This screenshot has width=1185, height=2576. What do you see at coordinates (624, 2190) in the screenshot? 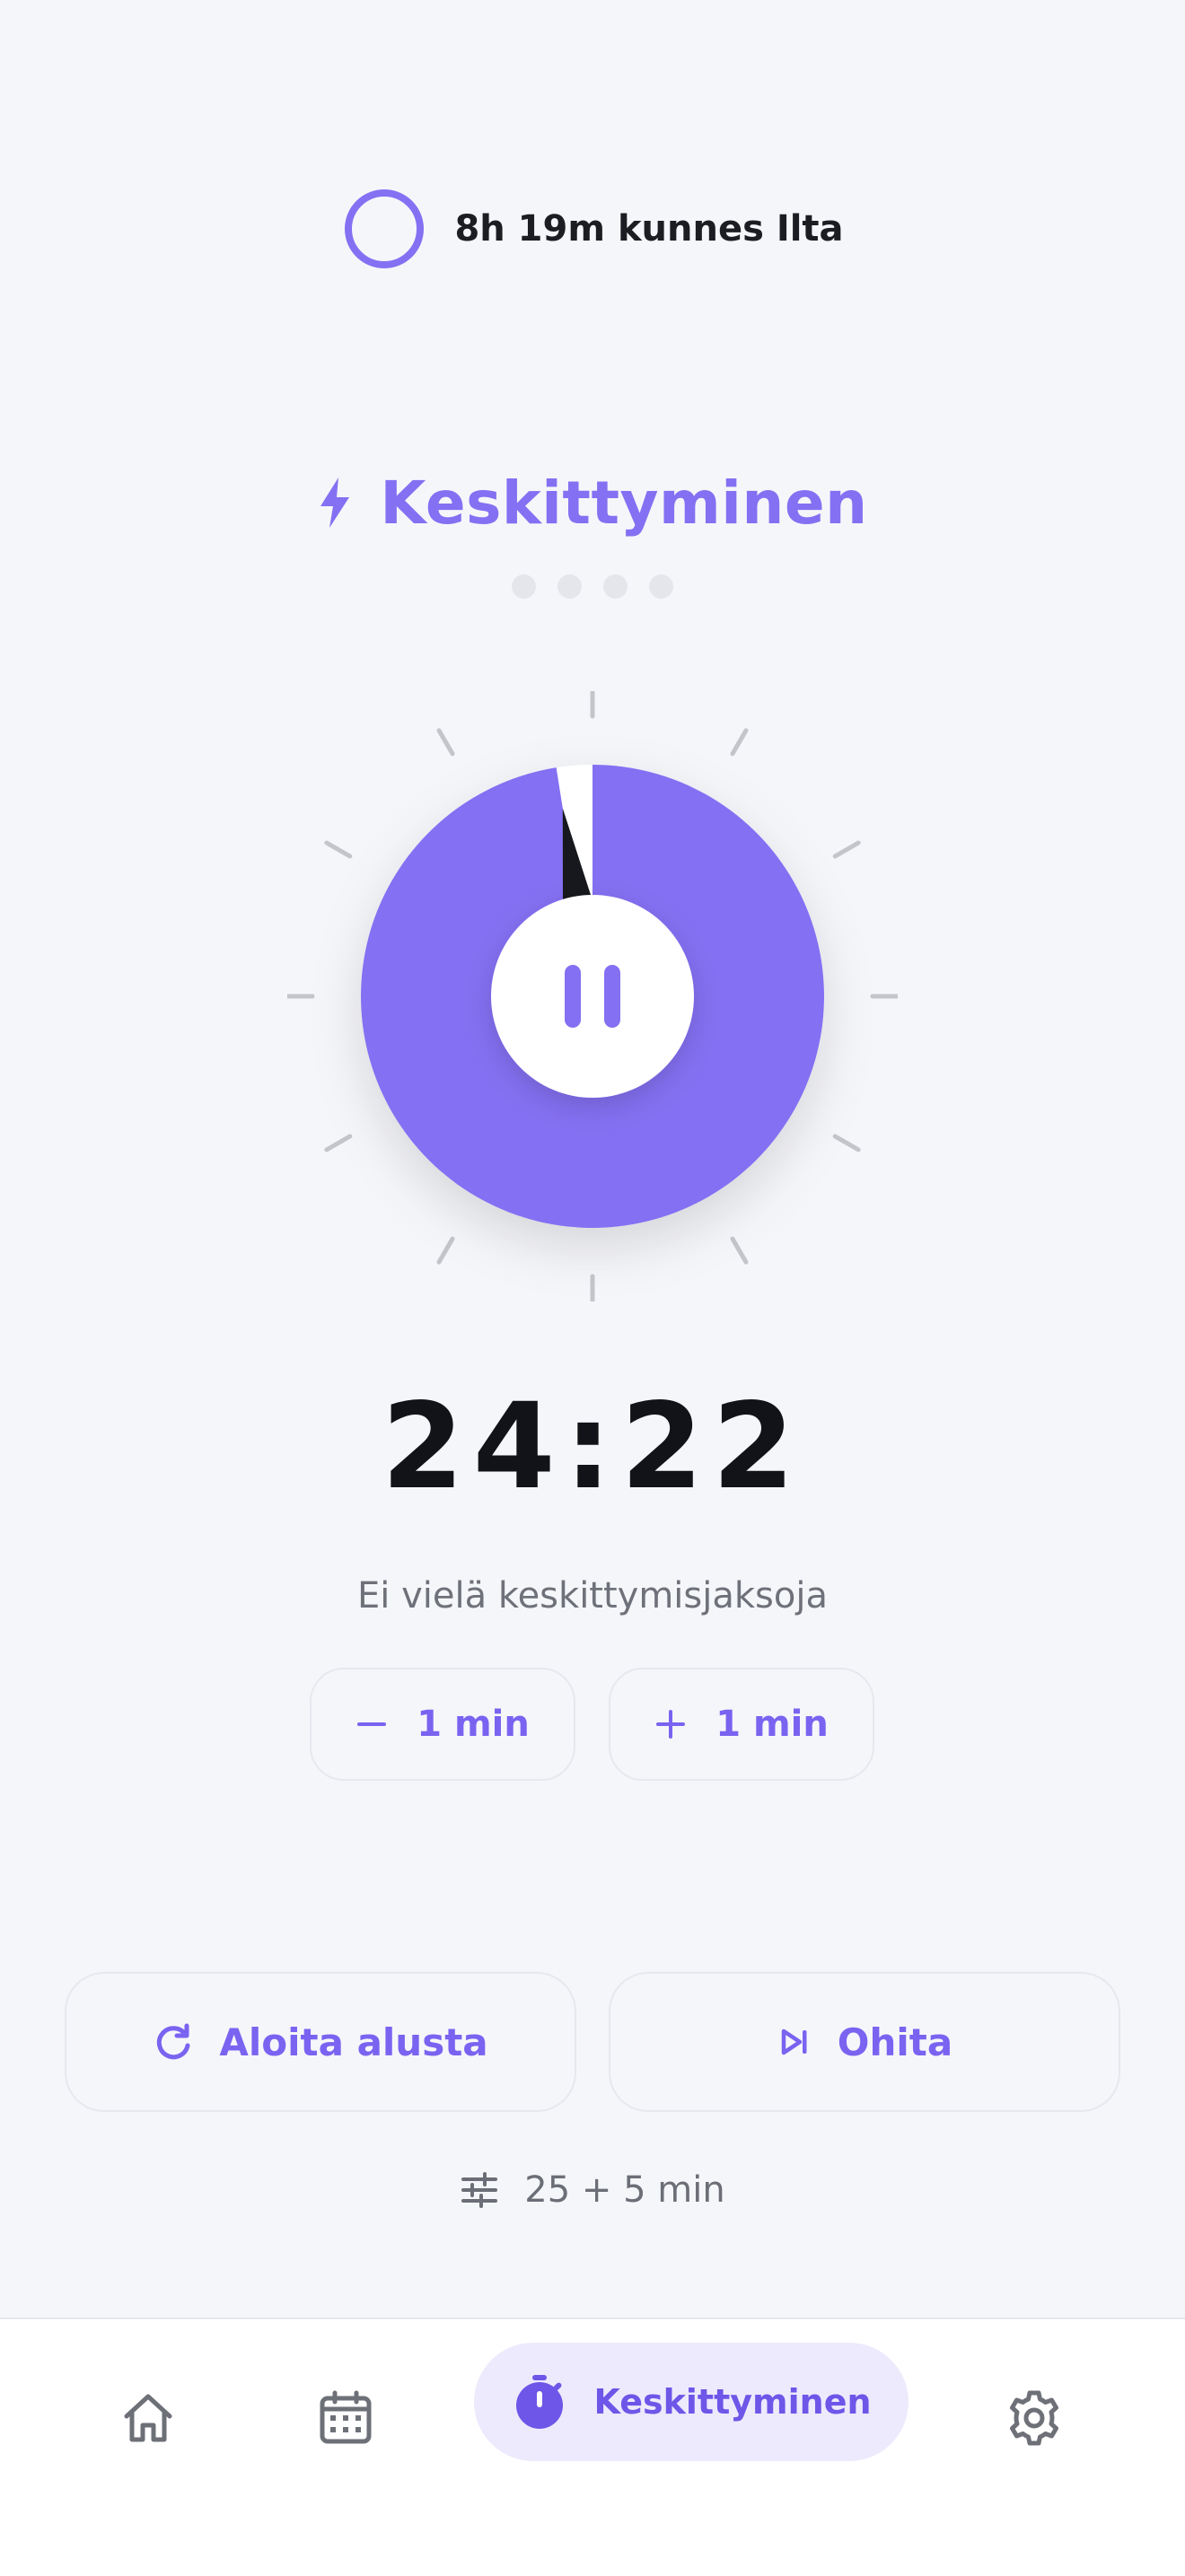
I see `preset-label: 25 + 5 min` at bounding box center [624, 2190].